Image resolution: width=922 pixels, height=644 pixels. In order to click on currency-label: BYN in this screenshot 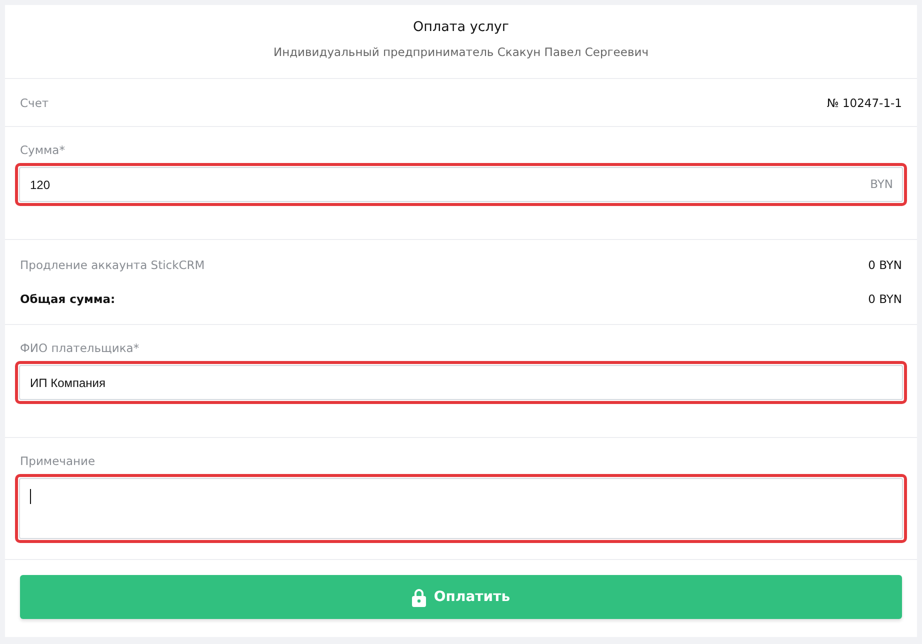, I will do `click(881, 184)`.